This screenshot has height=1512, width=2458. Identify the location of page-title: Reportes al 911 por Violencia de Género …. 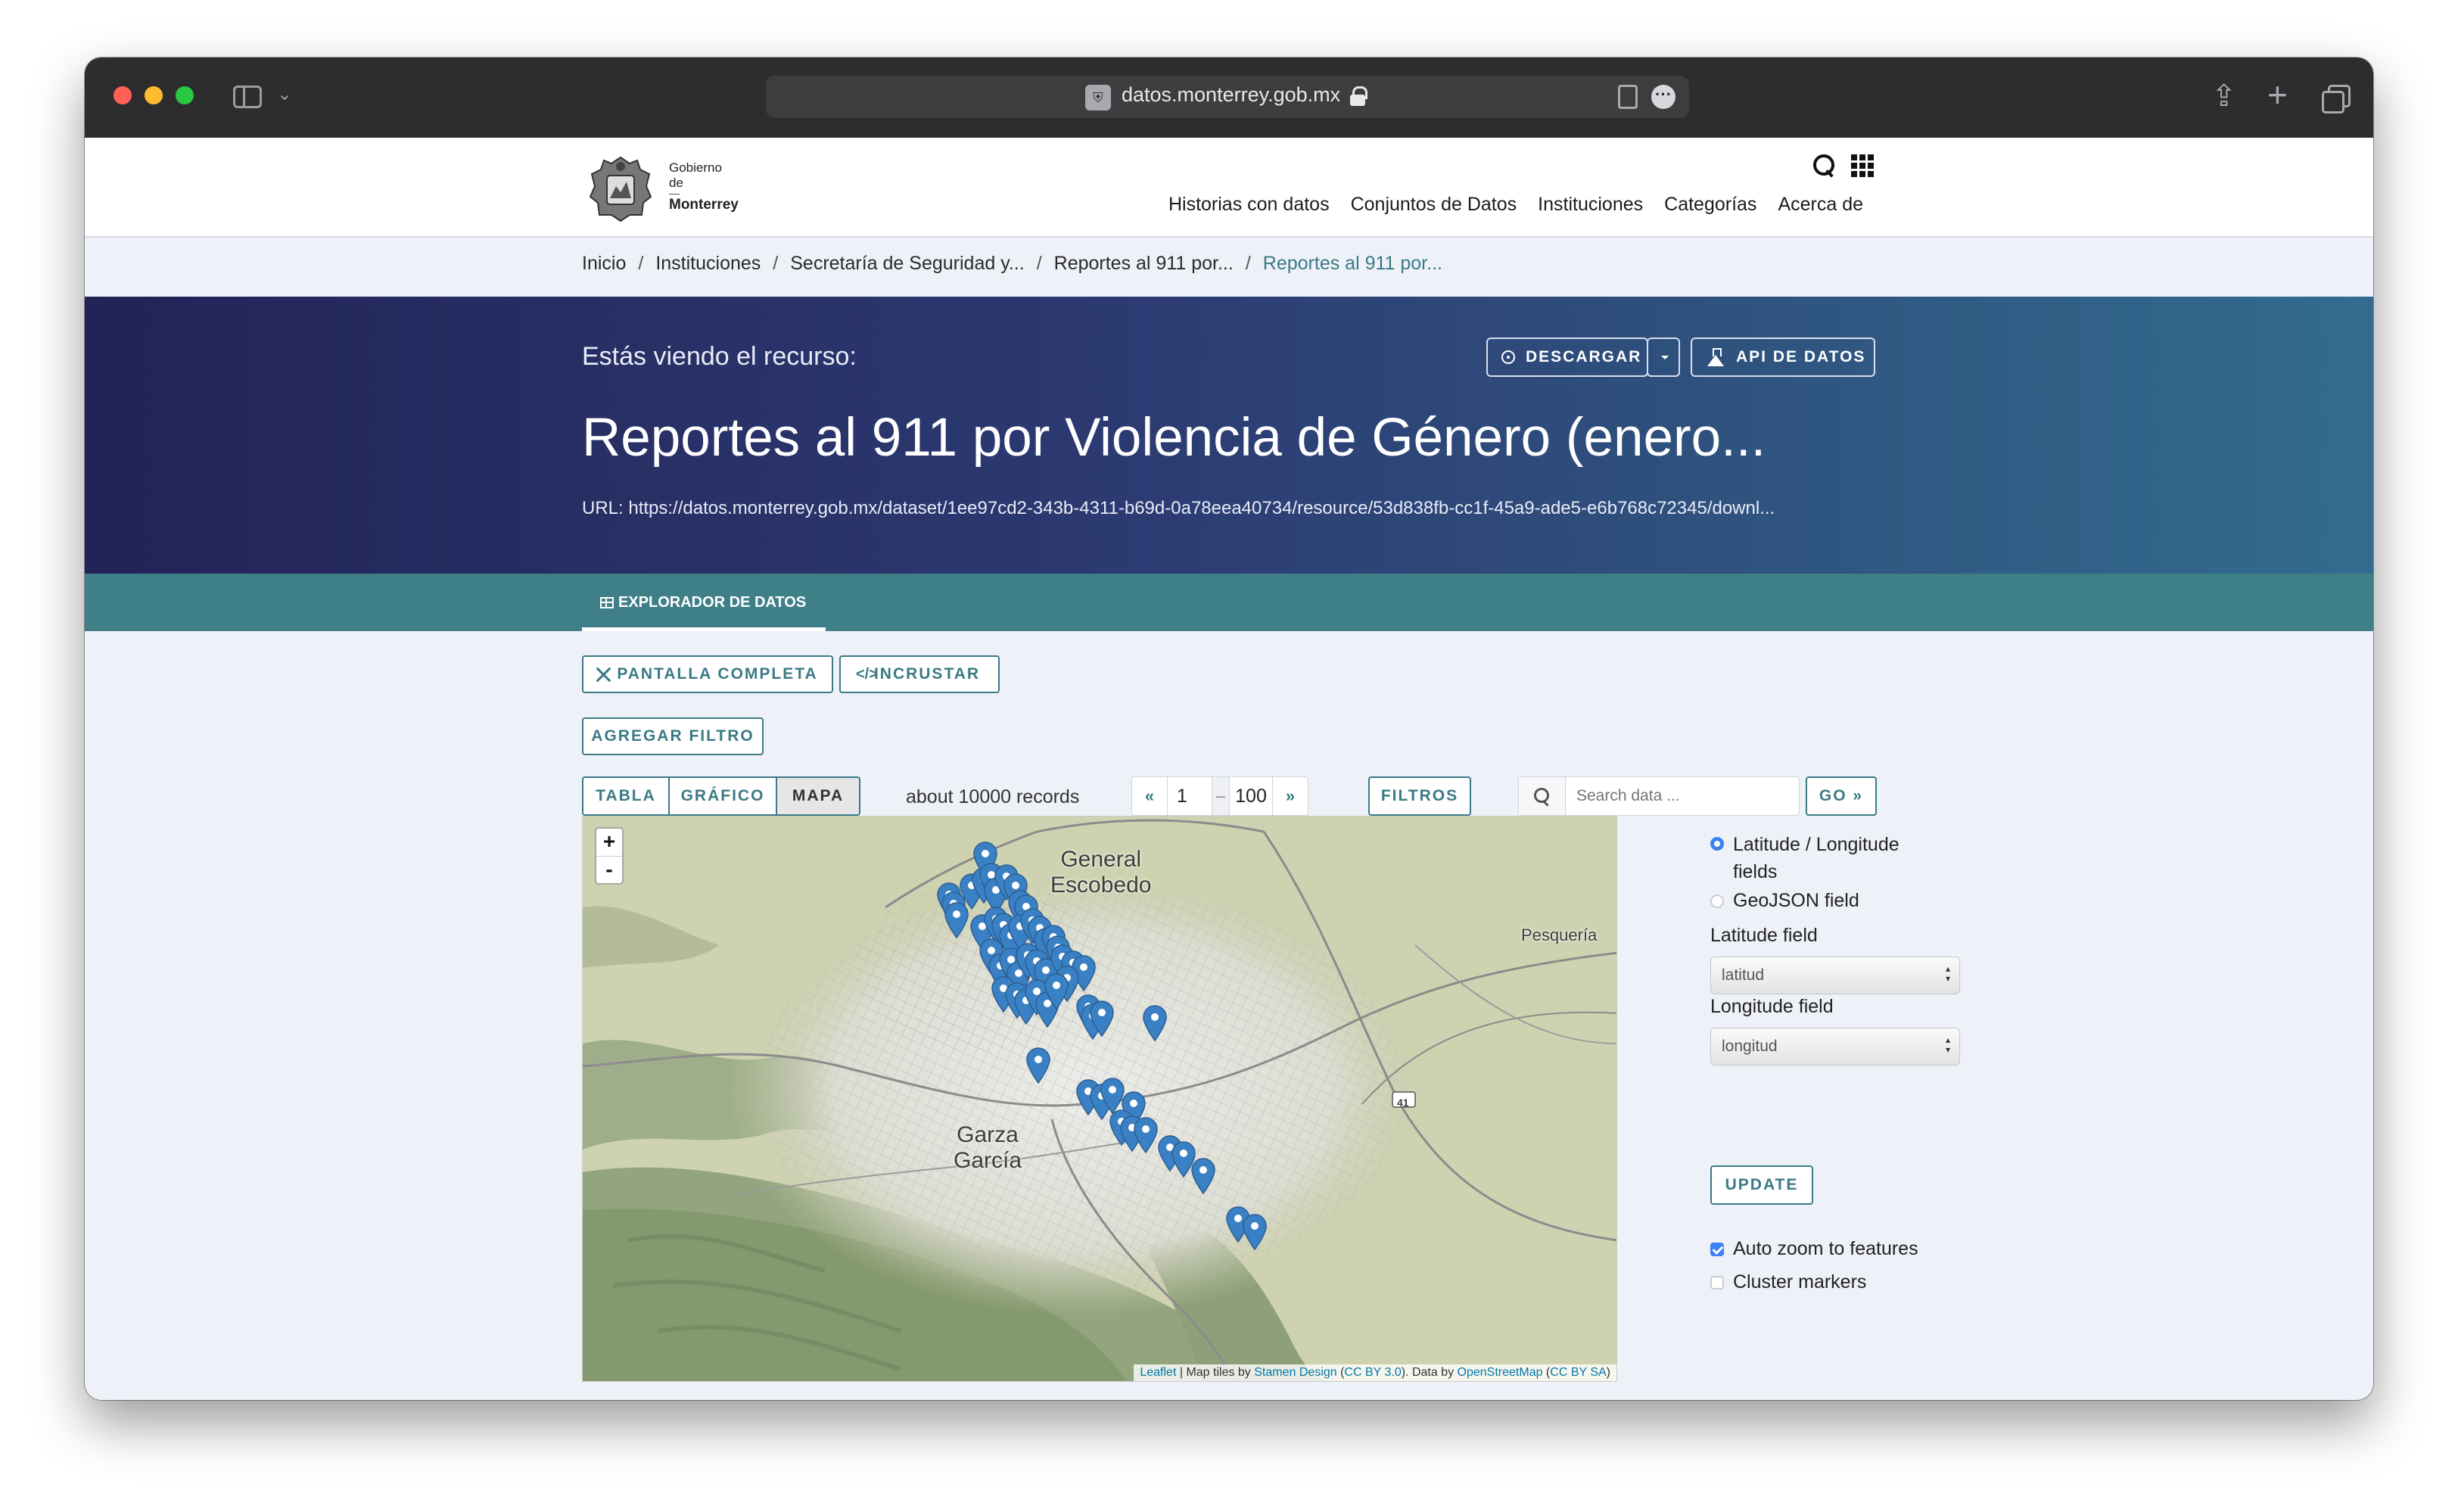
(1174, 438).